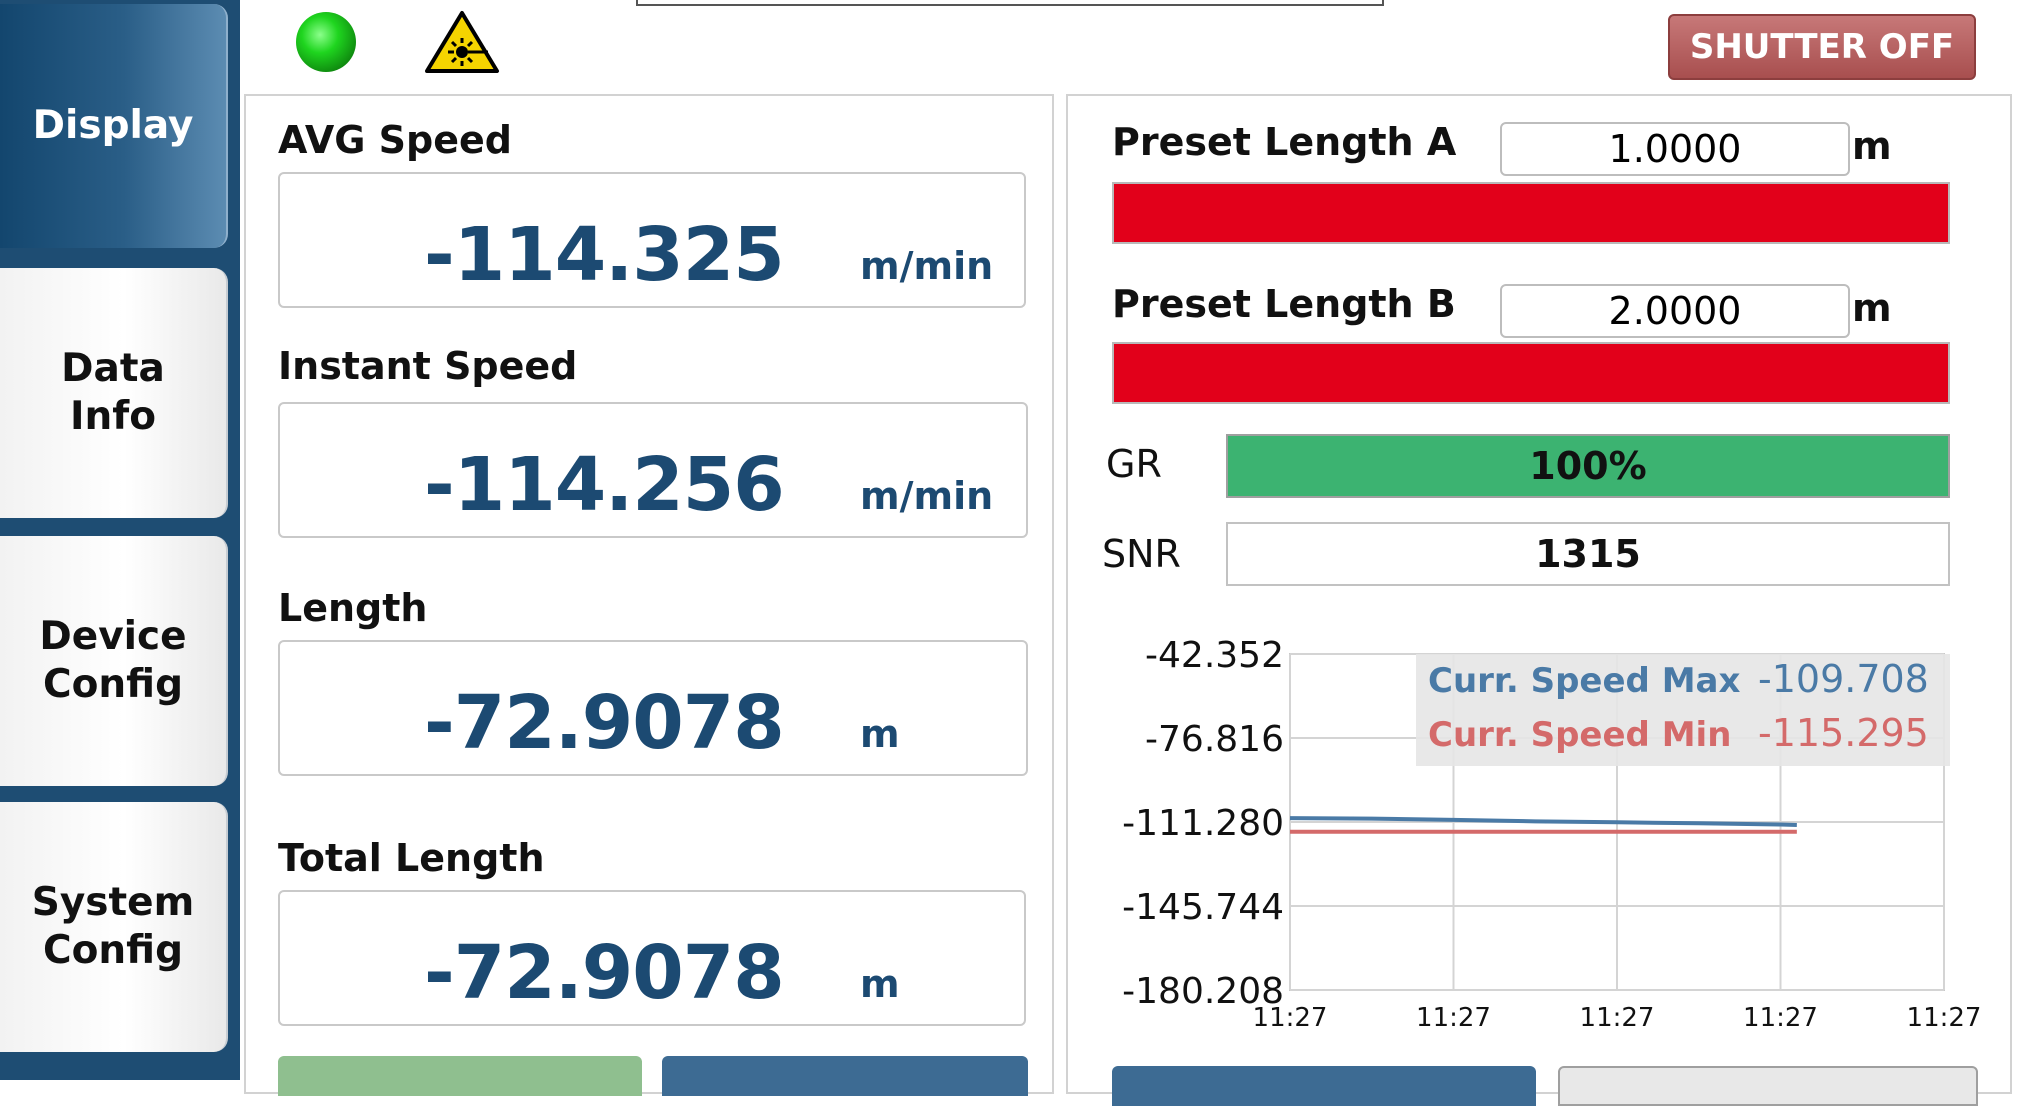 The height and width of the screenshot is (1106, 2025). I want to click on left-green-button, so click(460, 1076).